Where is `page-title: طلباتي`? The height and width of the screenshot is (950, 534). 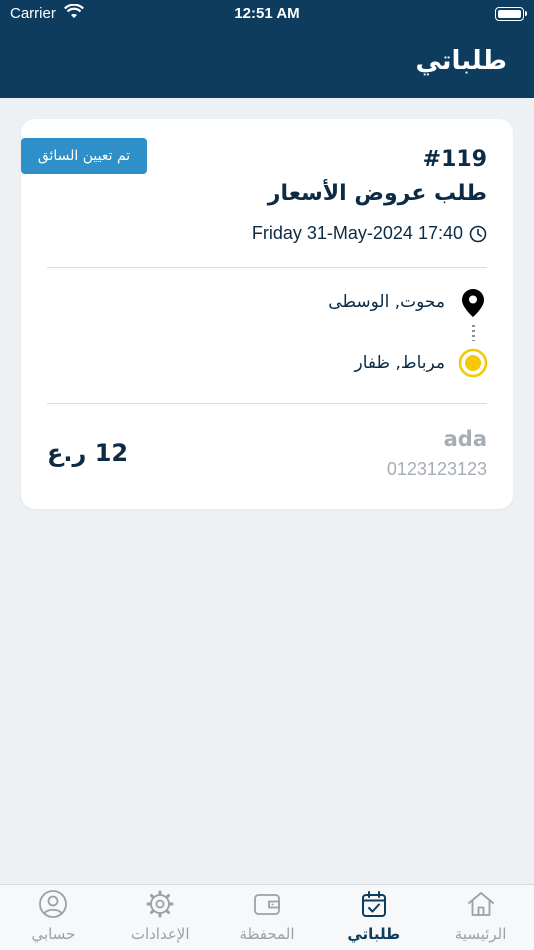
page-title: طلباتي is located at coordinates (461, 61).